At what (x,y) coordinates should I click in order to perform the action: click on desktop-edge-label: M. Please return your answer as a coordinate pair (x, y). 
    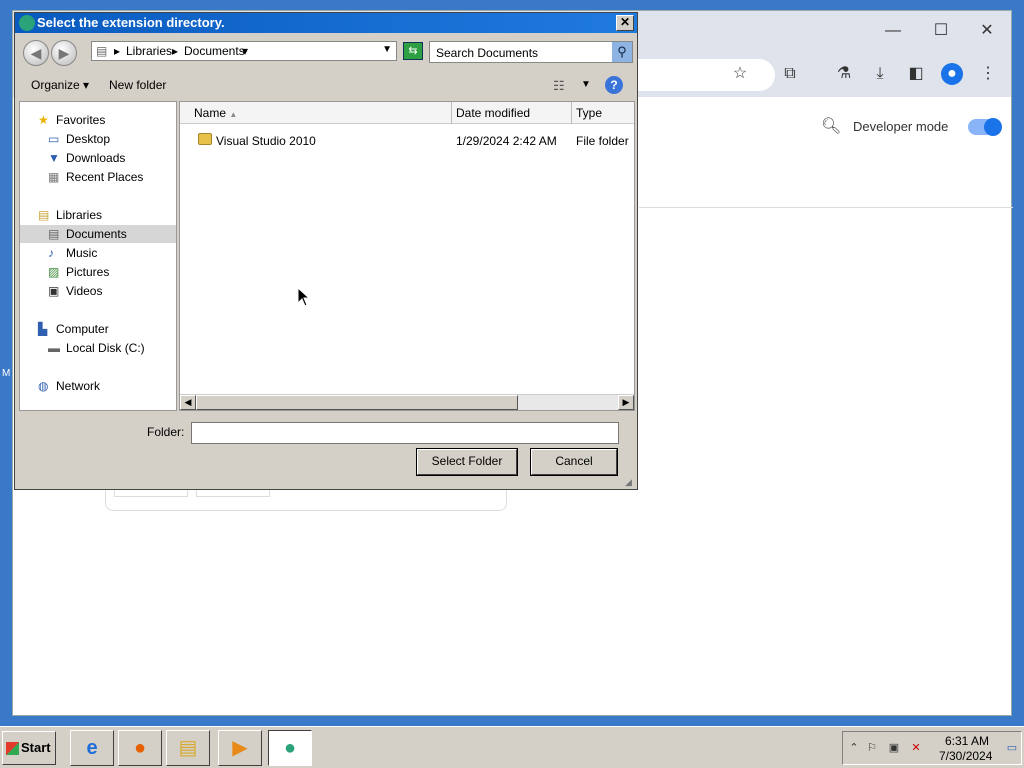
    Looking at the image, I should click on (6, 373).